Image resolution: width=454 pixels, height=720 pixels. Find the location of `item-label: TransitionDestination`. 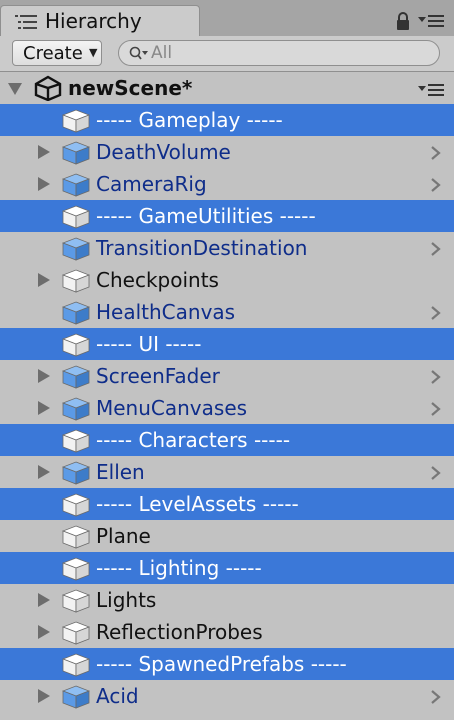

item-label: TransitionDestination is located at coordinates (202, 248).